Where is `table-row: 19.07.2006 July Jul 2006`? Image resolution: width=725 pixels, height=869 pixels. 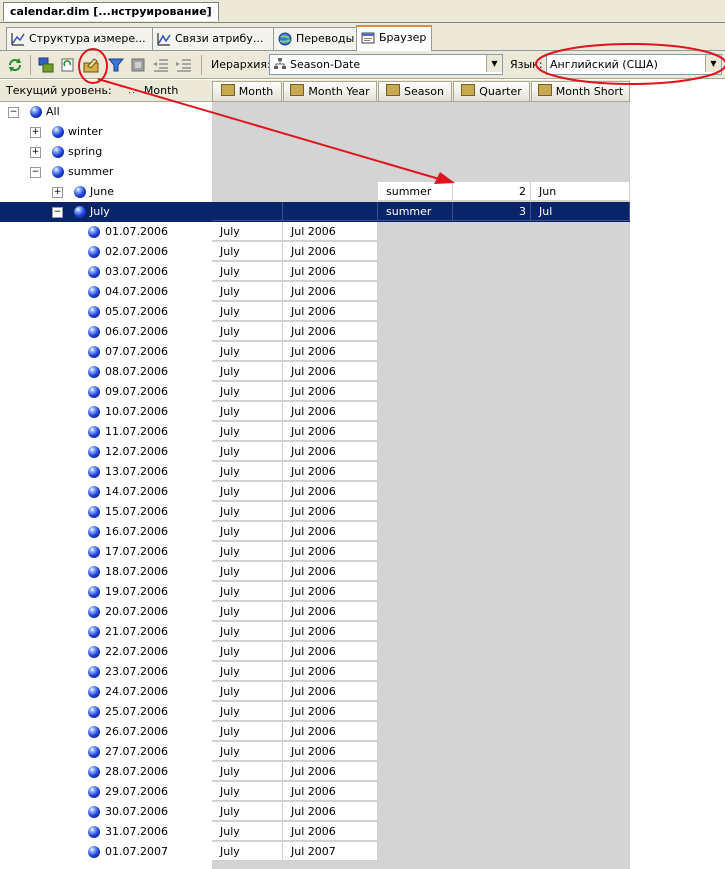 table-row: 19.07.2006 July Jul 2006 is located at coordinates (315, 592).